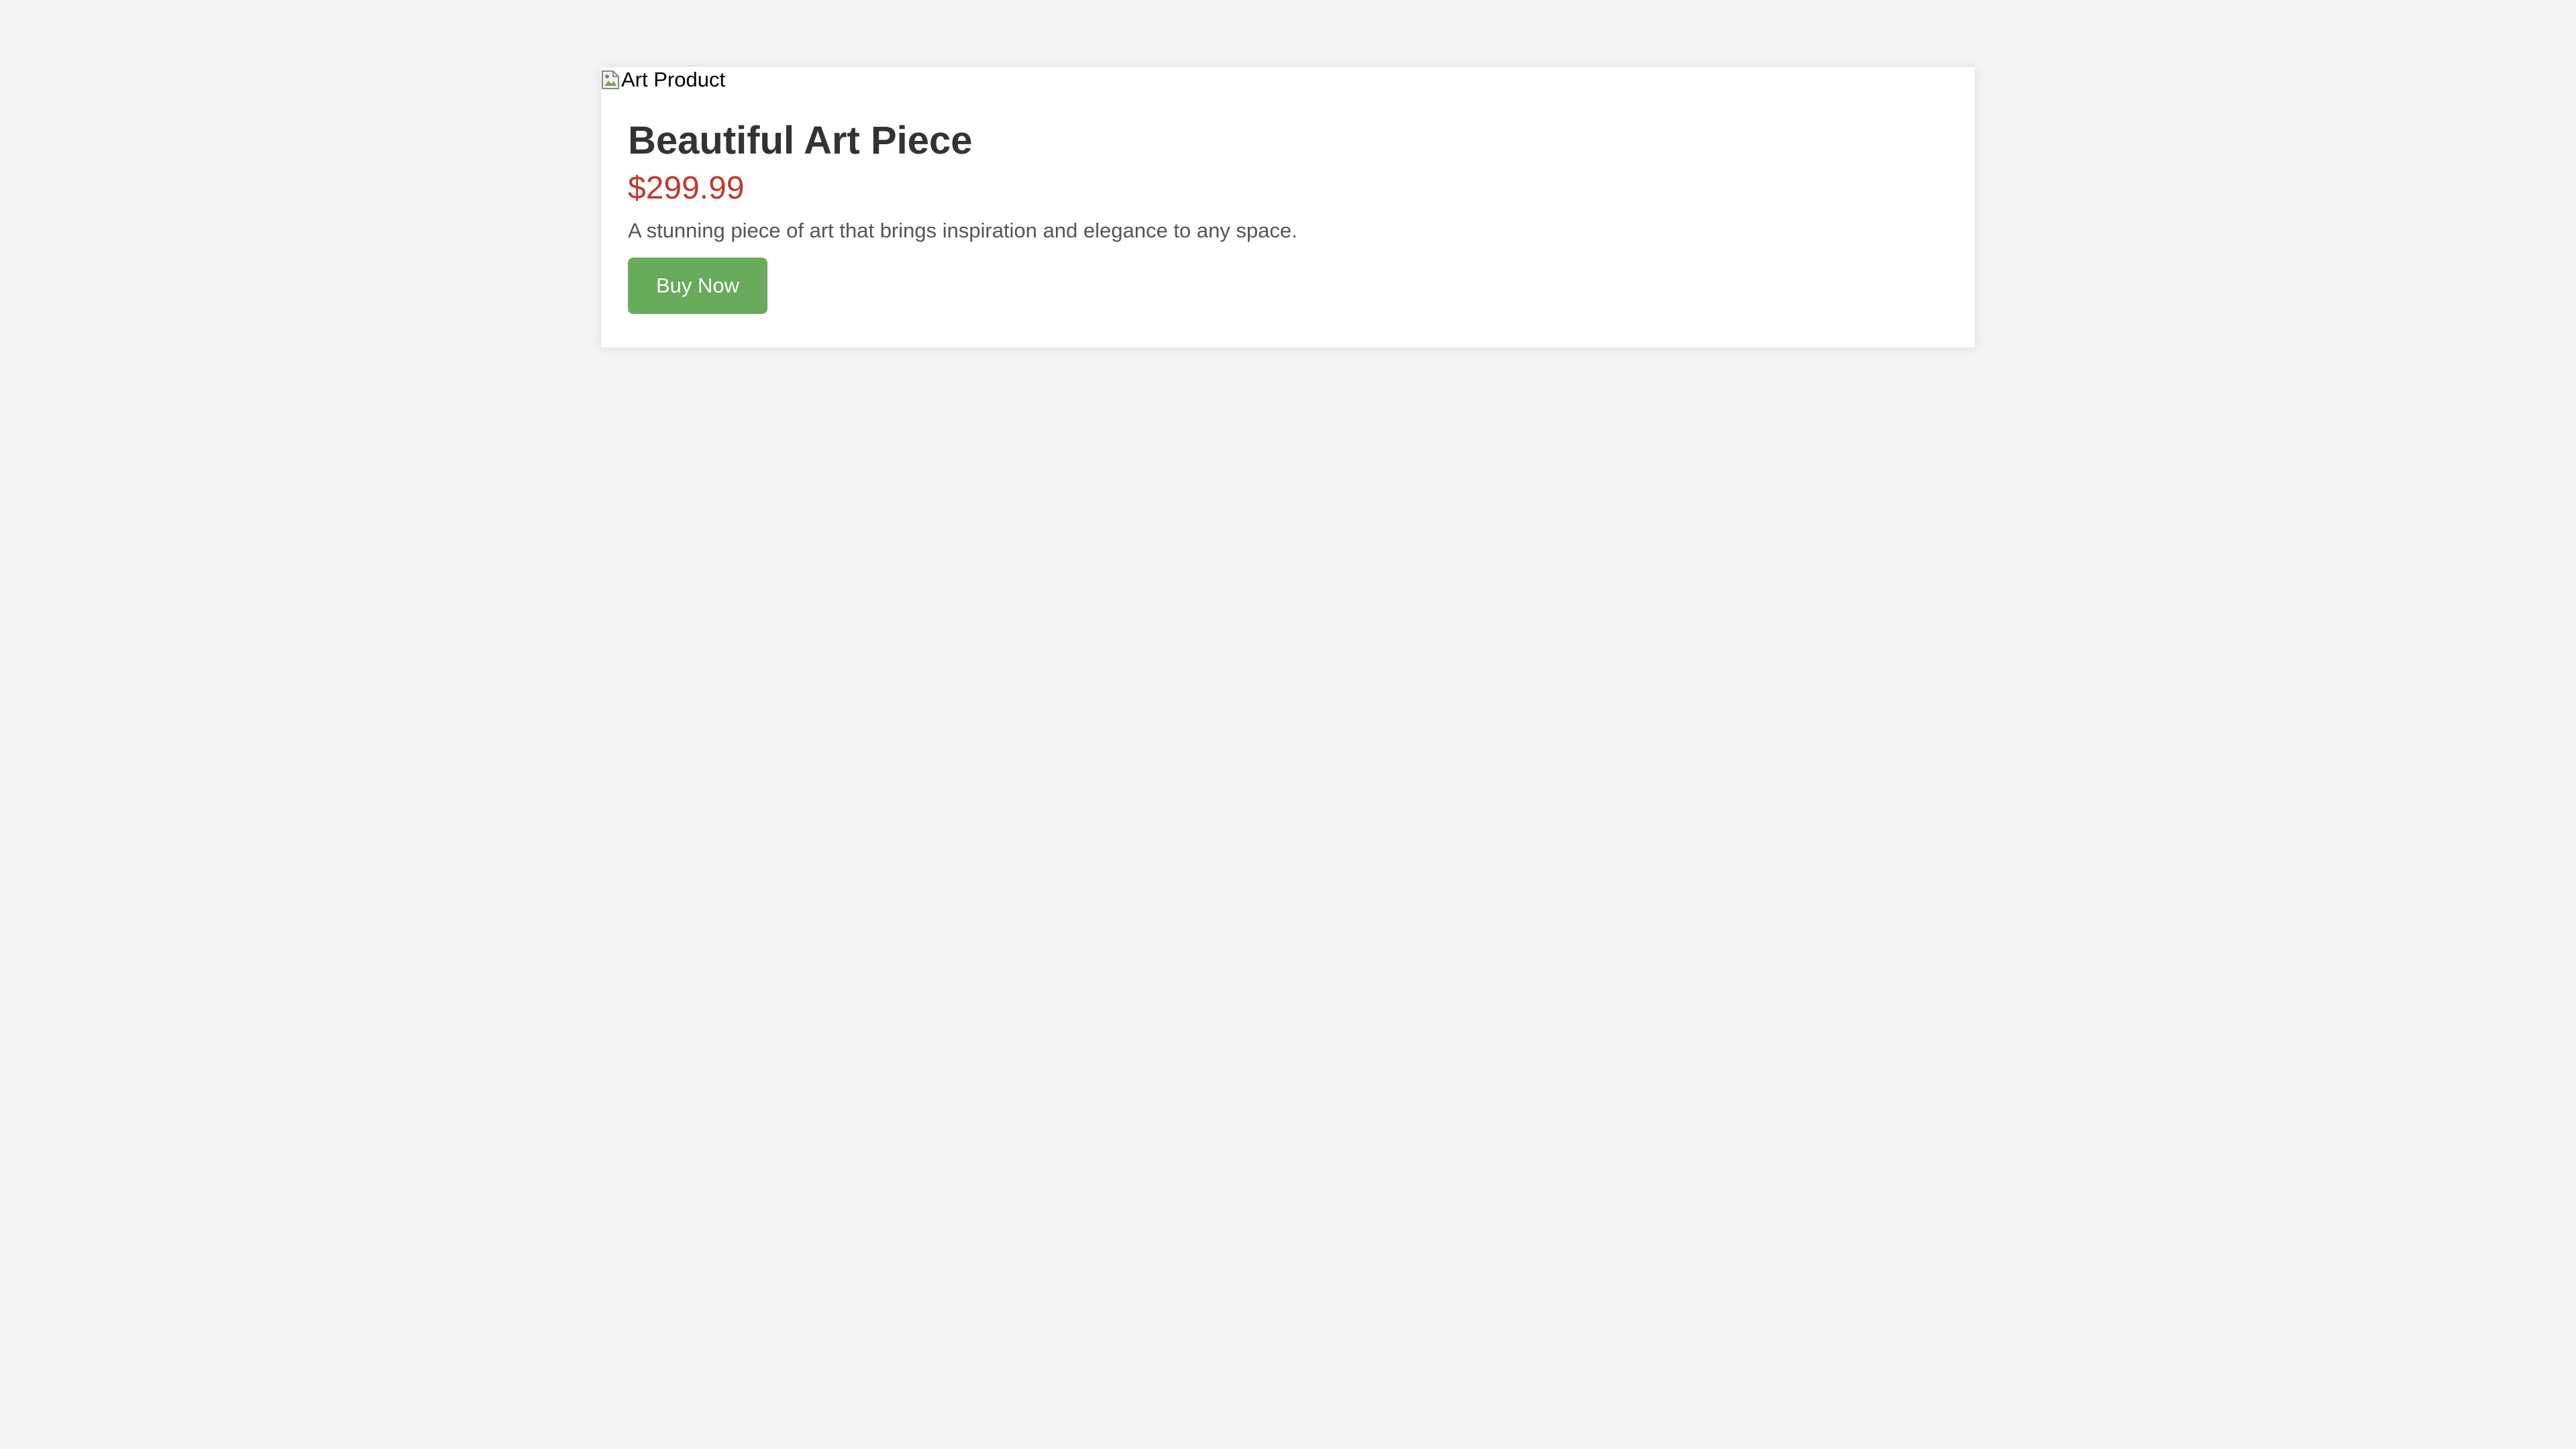  What do you see at coordinates (686, 188) in the screenshot?
I see `product-price: $299.99` at bounding box center [686, 188].